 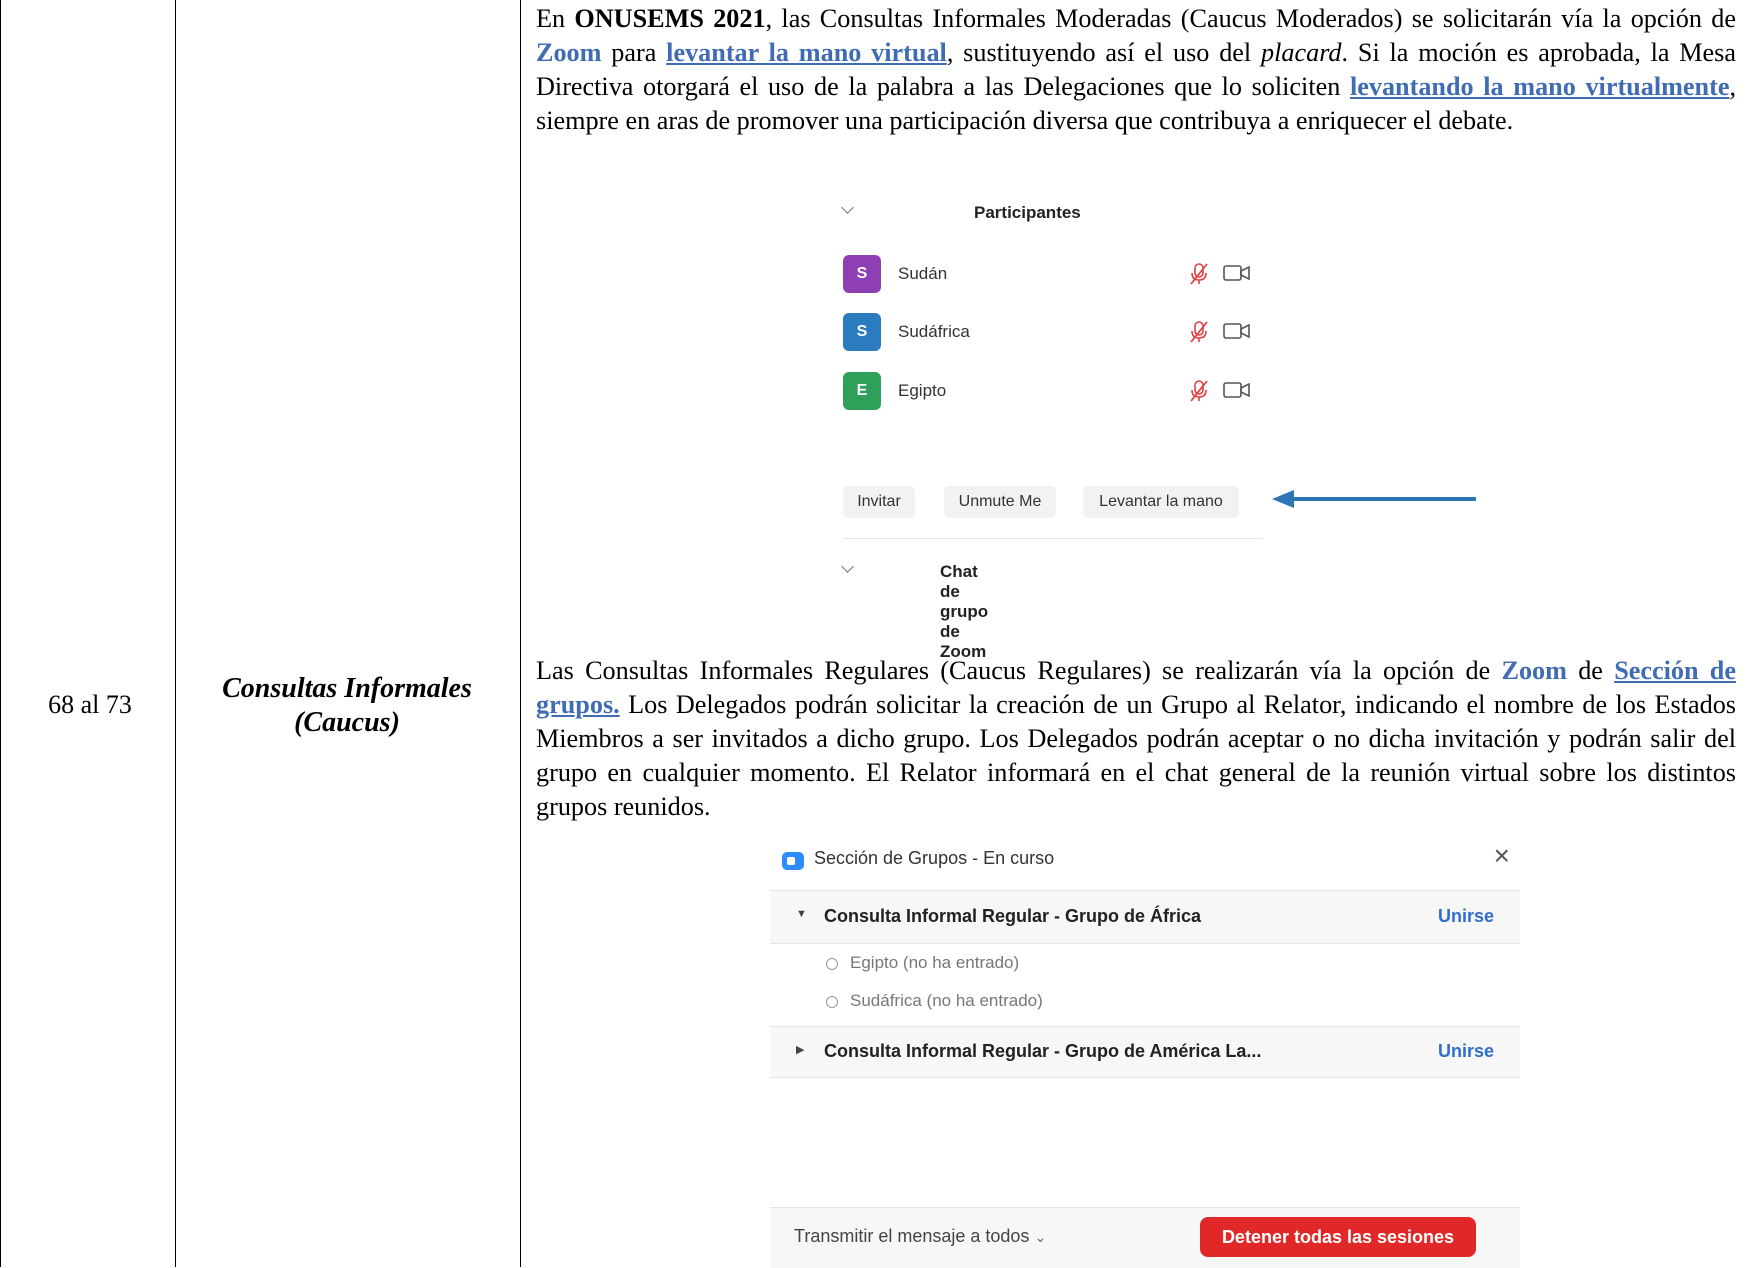 I want to click on arrow-left-icon, so click(x=1374, y=499).